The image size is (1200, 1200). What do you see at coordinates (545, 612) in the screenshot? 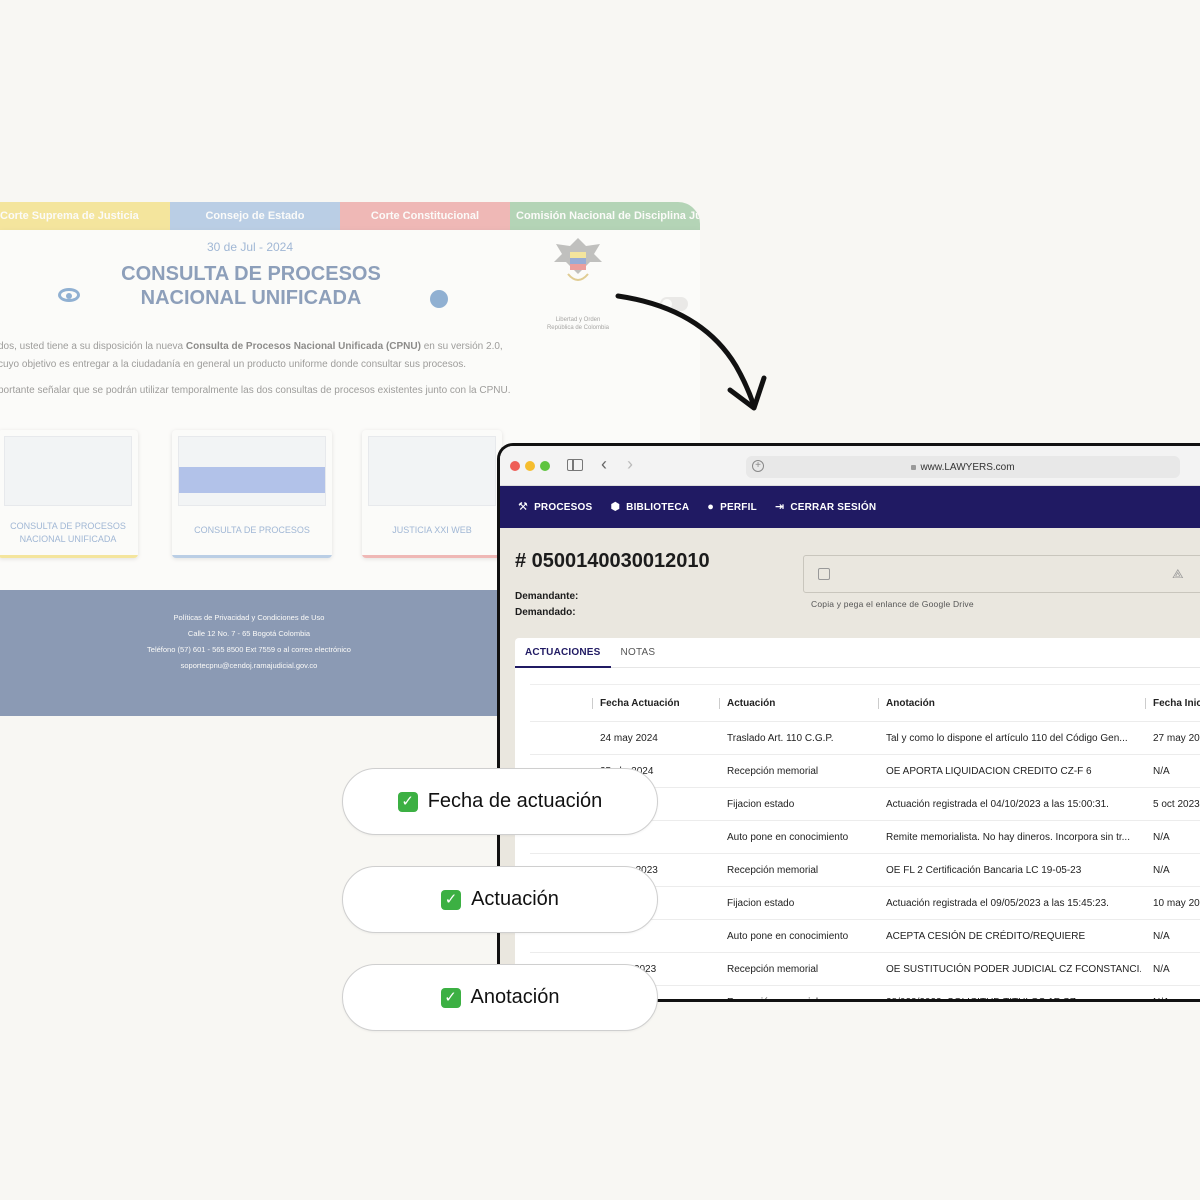
I see `demandado-label: Demandado:` at bounding box center [545, 612].